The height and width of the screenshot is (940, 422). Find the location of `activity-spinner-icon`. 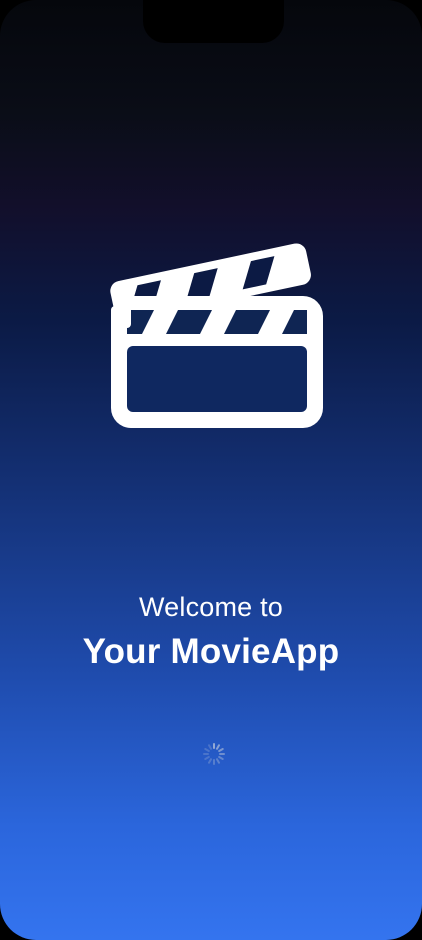

activity-spinner-icon is located at coordinates (214, 754).